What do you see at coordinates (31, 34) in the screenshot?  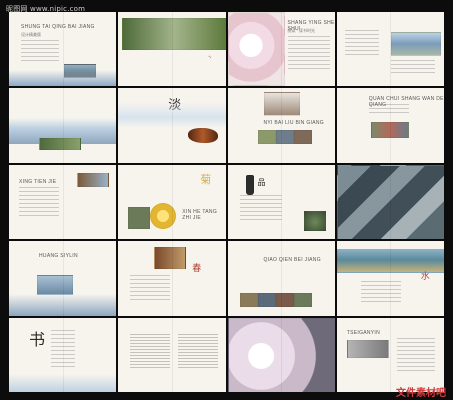 I see `spread-subtitle: 设计精美版` at bounding box center [31, 34].